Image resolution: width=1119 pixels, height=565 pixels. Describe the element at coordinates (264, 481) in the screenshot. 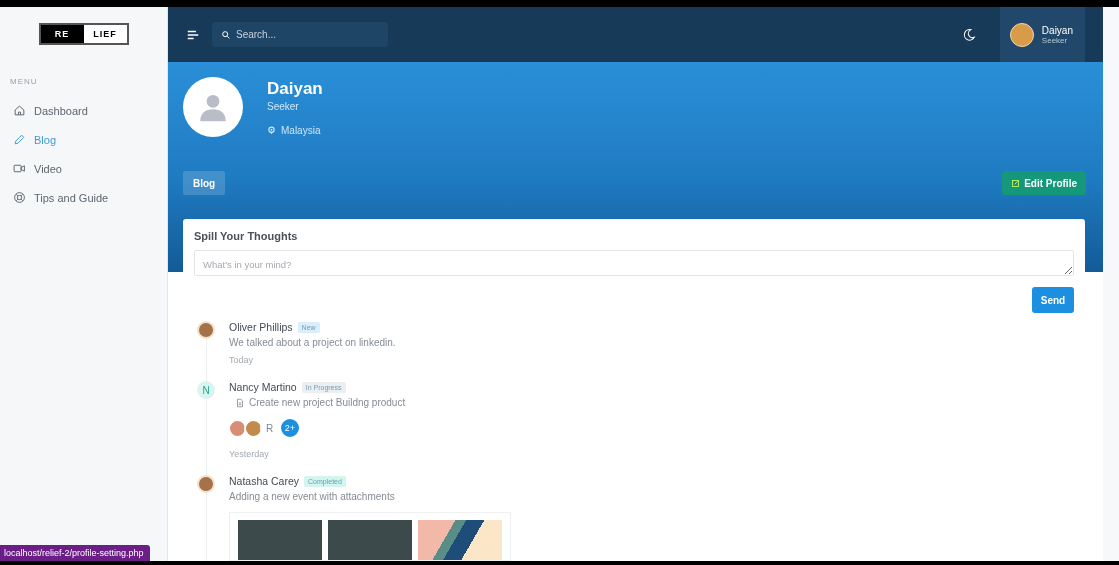

I see `author-name: Natasha Carey` at that location.